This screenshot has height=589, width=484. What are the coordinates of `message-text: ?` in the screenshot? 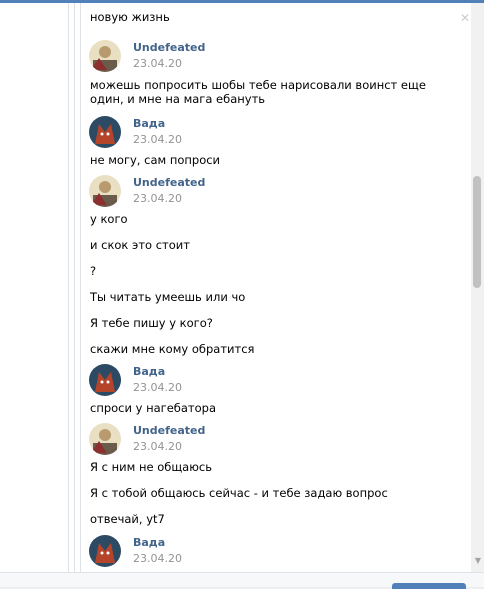 It's located at (93, 271).